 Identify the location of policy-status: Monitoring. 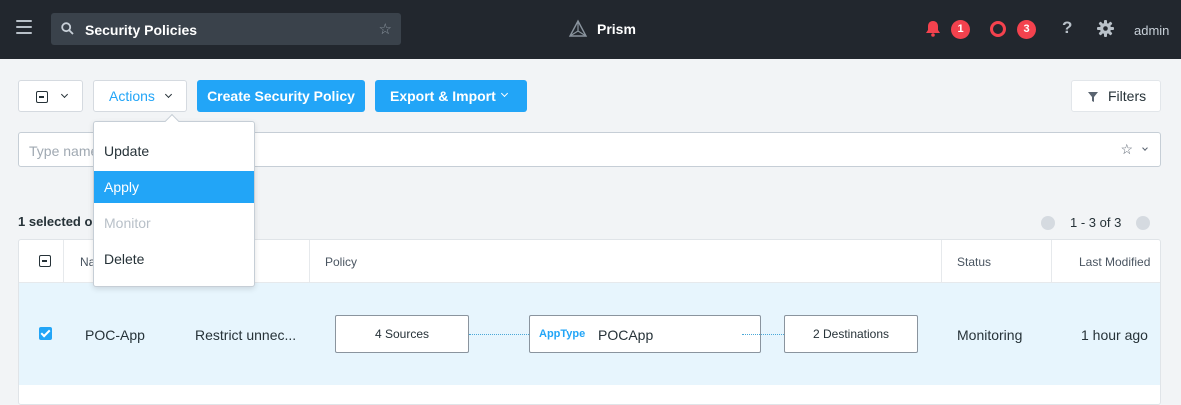
(990, 335).